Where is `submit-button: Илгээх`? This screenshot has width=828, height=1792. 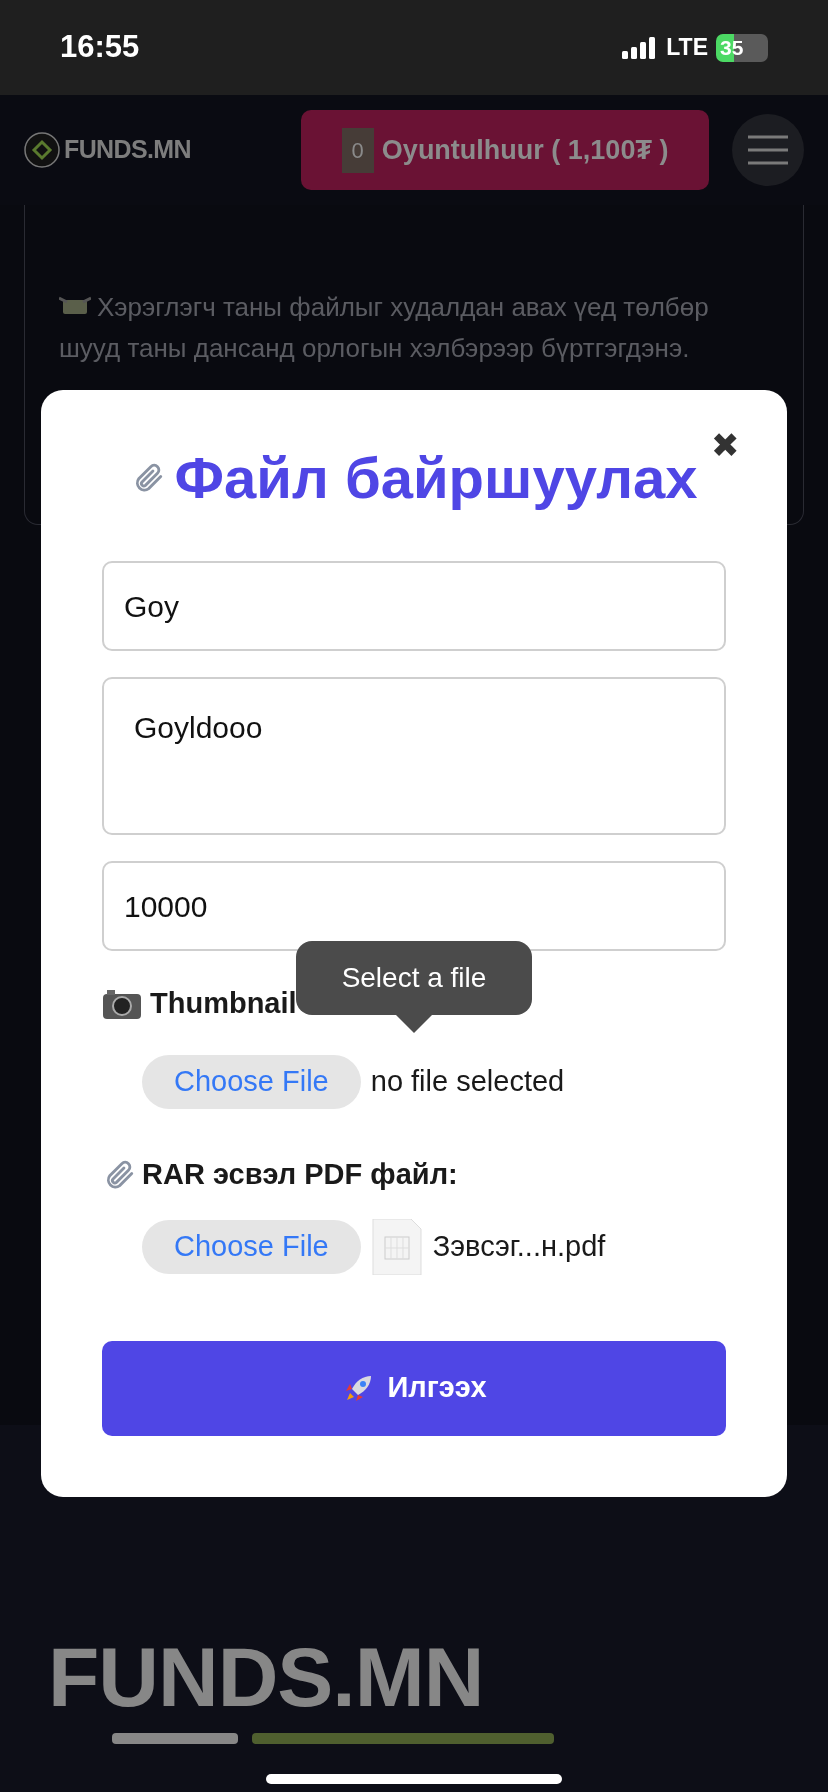
submit-button: Илгээх is located at coordinates (414, 1388).